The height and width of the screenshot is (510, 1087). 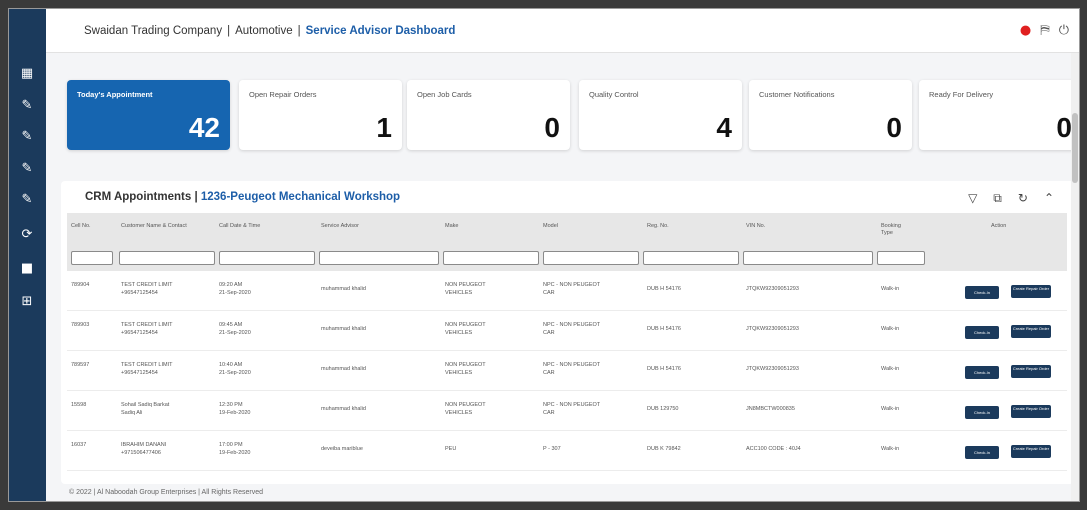 I want to click on filter-input-make, so click(x=491, y=258).